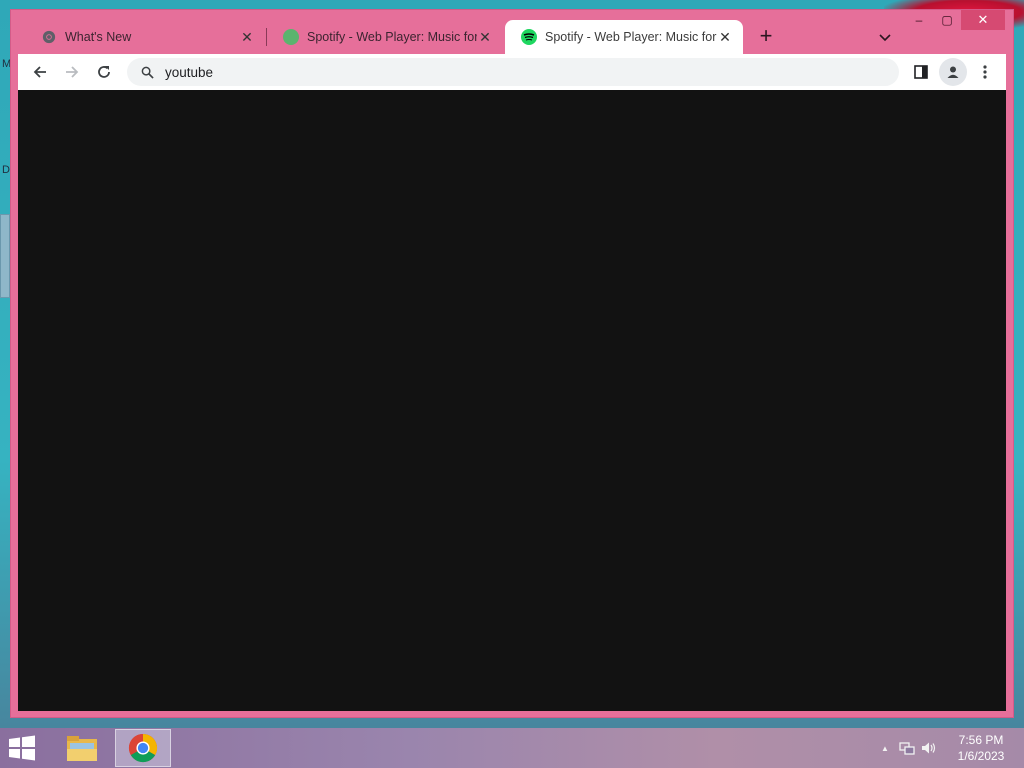 This screenshot has height=768, width=1024. What do you see at coordinates (147, 72) in the screenshot?
I see `search-icon` at bounding box center [147, 72].